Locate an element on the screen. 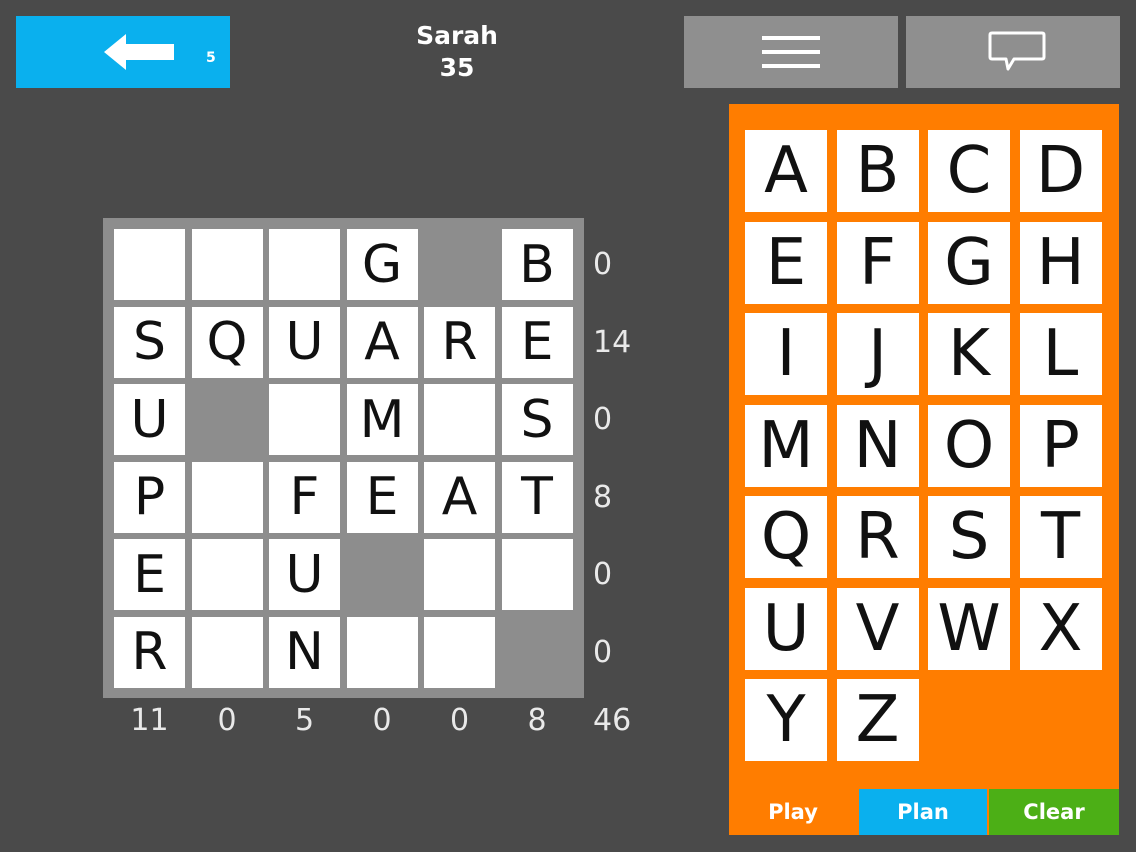  board-cell: F is located at coordinates (304, 497).